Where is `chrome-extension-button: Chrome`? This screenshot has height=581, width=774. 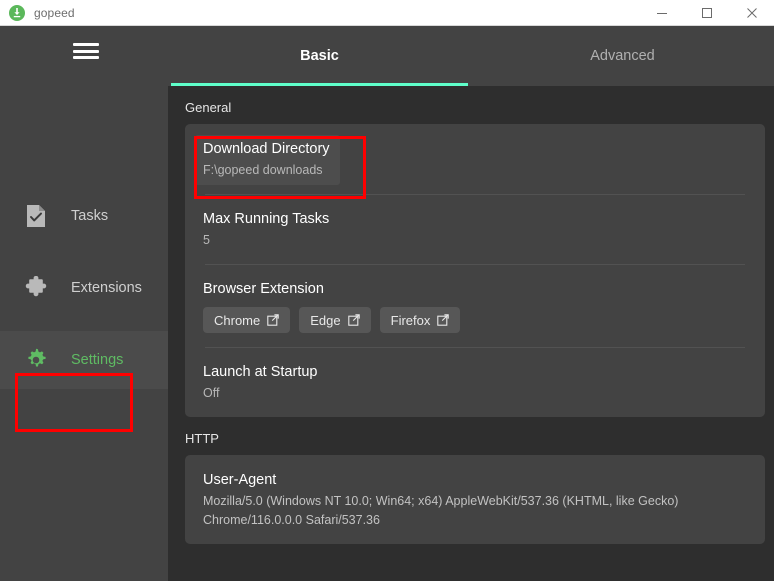 chrome-extension-button: Chrome is located at coordinates (247, 320).